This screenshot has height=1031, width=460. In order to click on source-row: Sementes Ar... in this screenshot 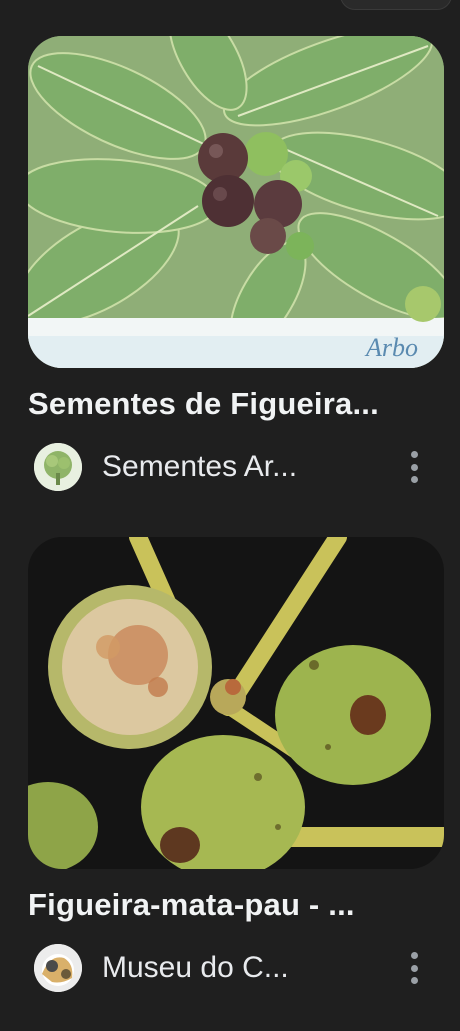, I will do `click(236, 467)`.